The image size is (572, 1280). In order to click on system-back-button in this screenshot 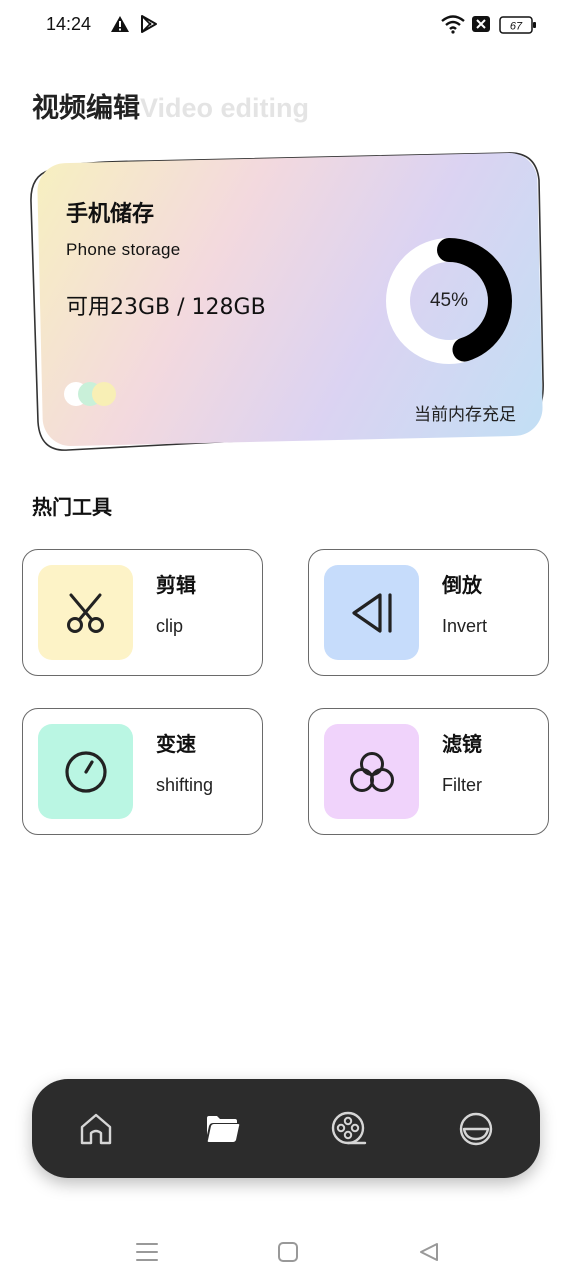, I will do `click(429, 1252)`.